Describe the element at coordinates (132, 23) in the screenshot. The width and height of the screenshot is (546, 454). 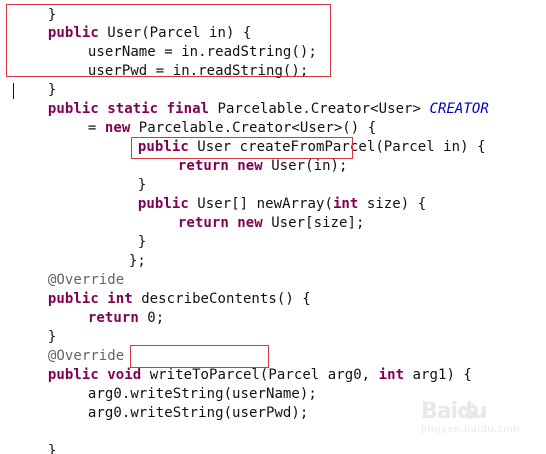
I see `code-line: public User(Parcel in) {` at that location.